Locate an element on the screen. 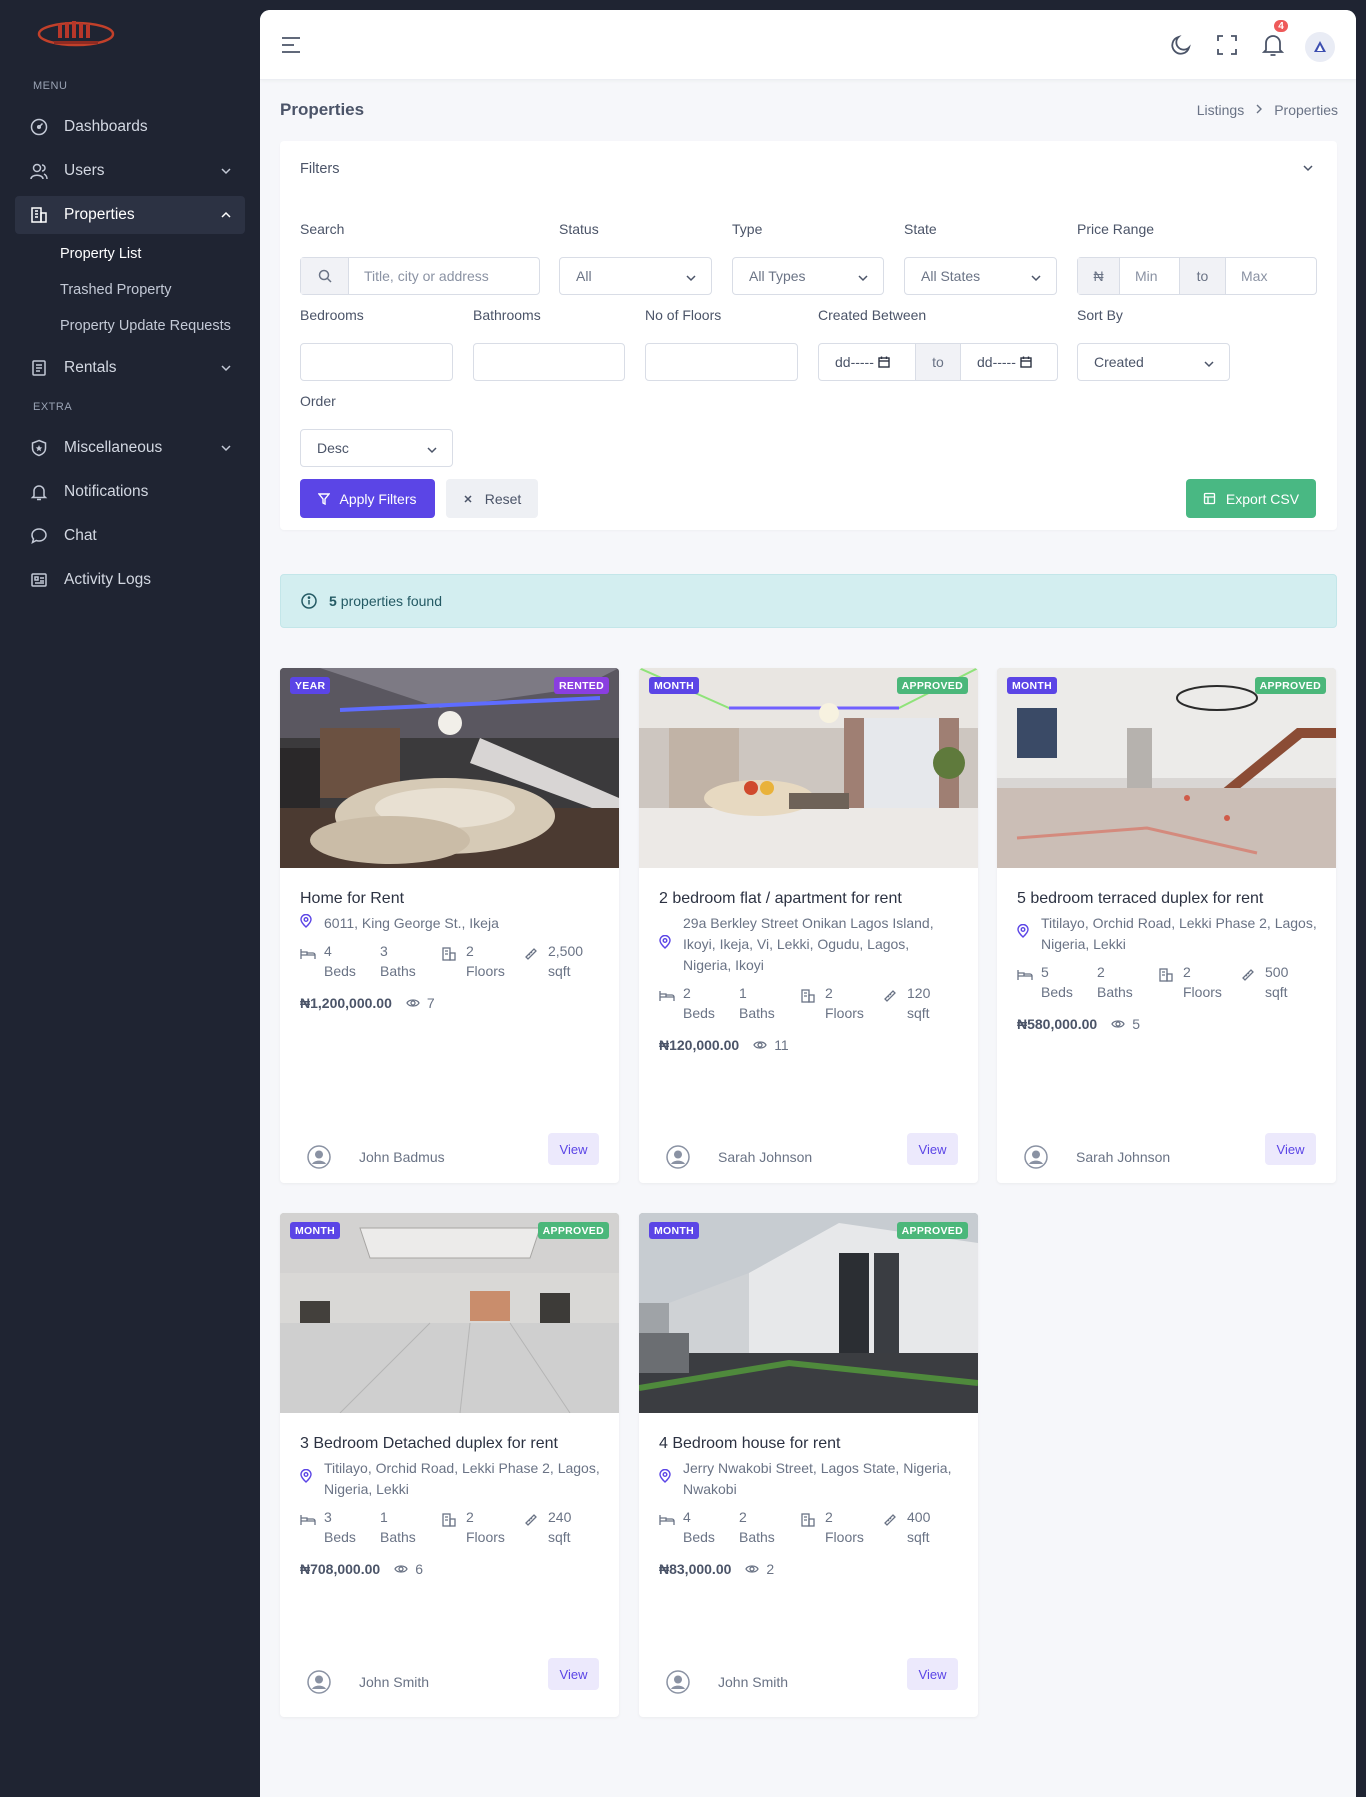 The width and height of the screenshot is (1366, 1797). sidebar-item-miscellaneous: Miscellaneous is located at coordinates (130, 448).